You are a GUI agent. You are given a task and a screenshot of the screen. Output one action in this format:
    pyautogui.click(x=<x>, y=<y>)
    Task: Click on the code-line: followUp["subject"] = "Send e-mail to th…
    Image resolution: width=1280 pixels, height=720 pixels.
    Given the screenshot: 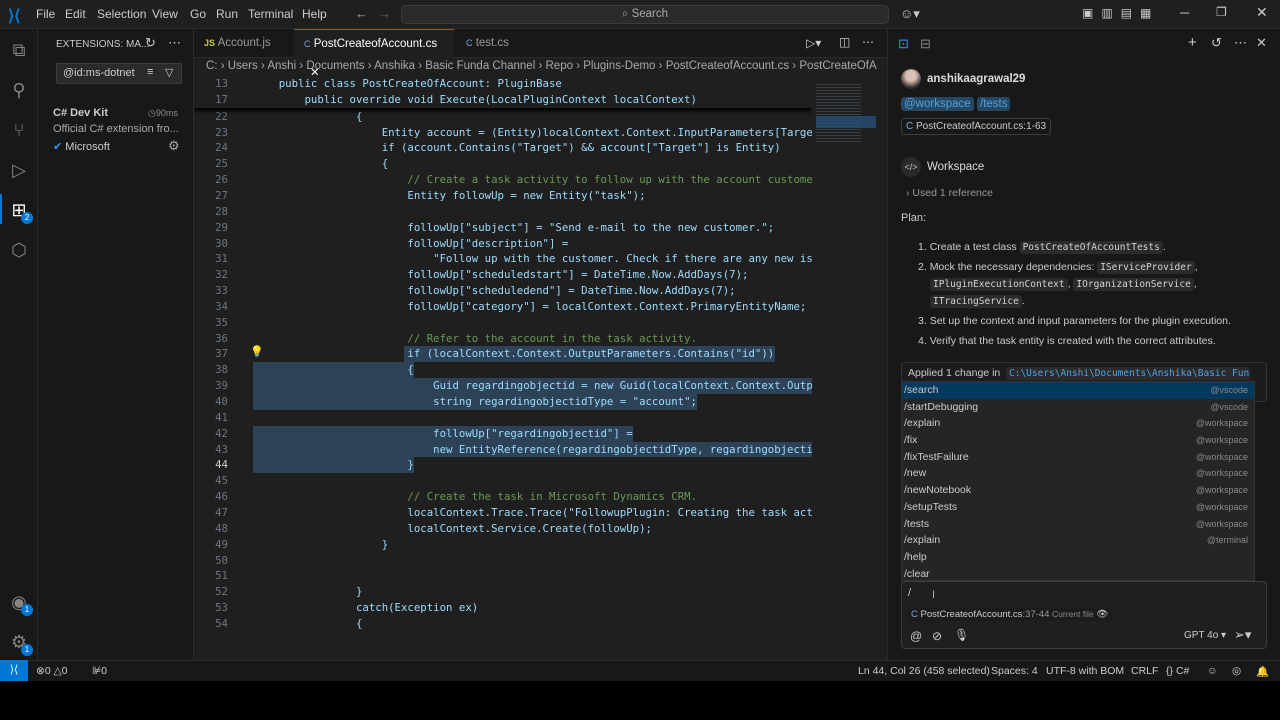 What is the action you would take?
    pyautogui.click(x=532, y=228)
    